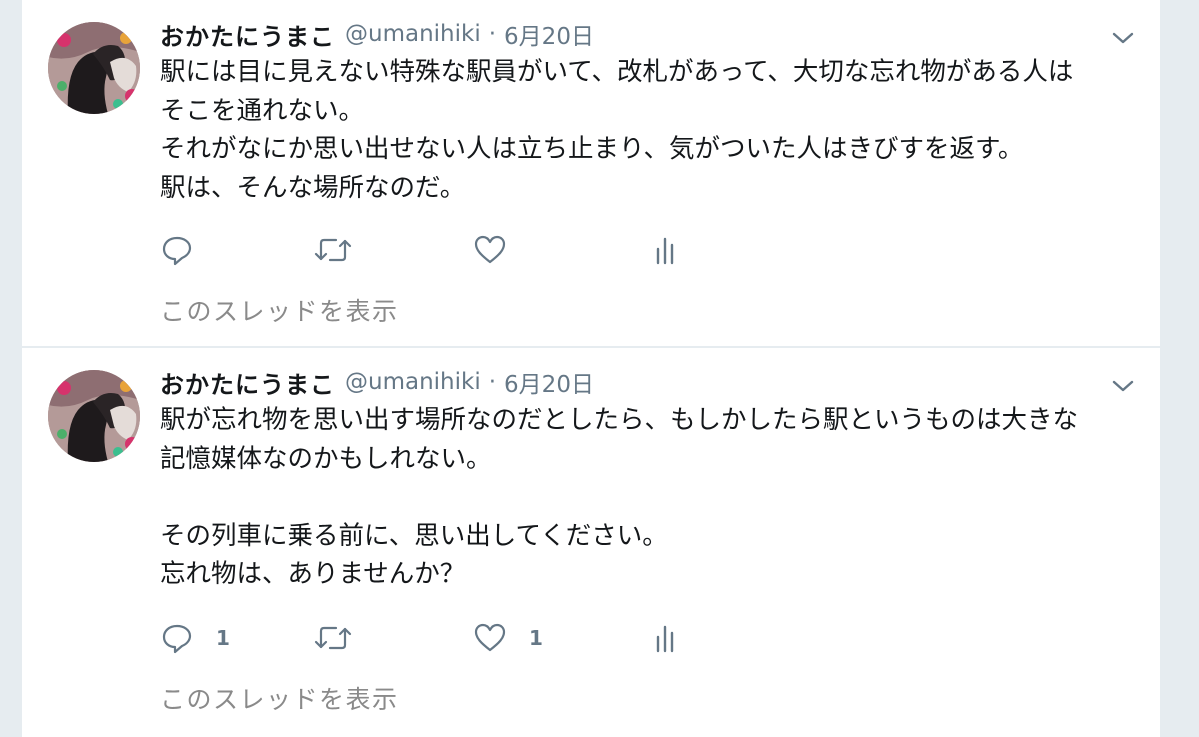 The image size is (1199, 737). I want to click on reply-count: 1, so click(223, 638).